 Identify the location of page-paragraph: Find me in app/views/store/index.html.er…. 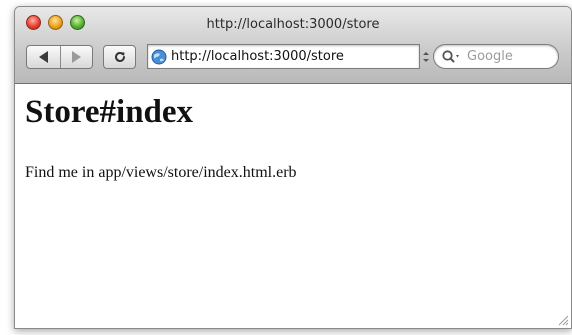
(161, 172).